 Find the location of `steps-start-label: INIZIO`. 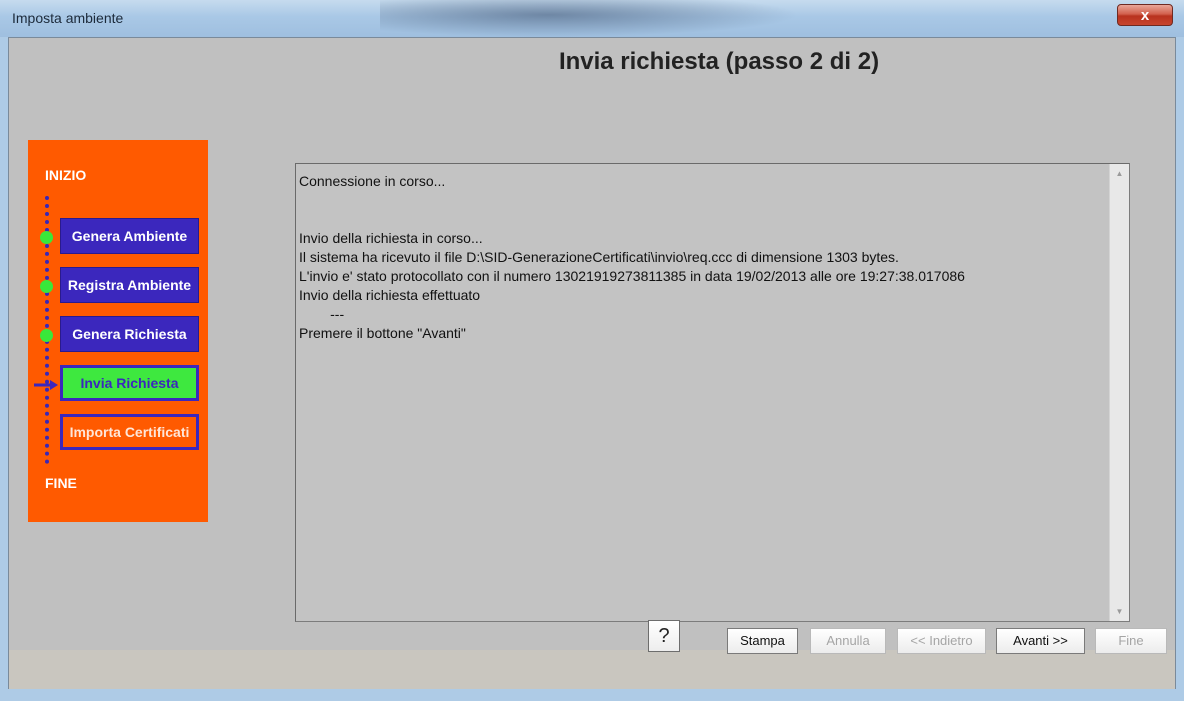

steps-start-label: INIZIO is located at coordinates (66, 175).